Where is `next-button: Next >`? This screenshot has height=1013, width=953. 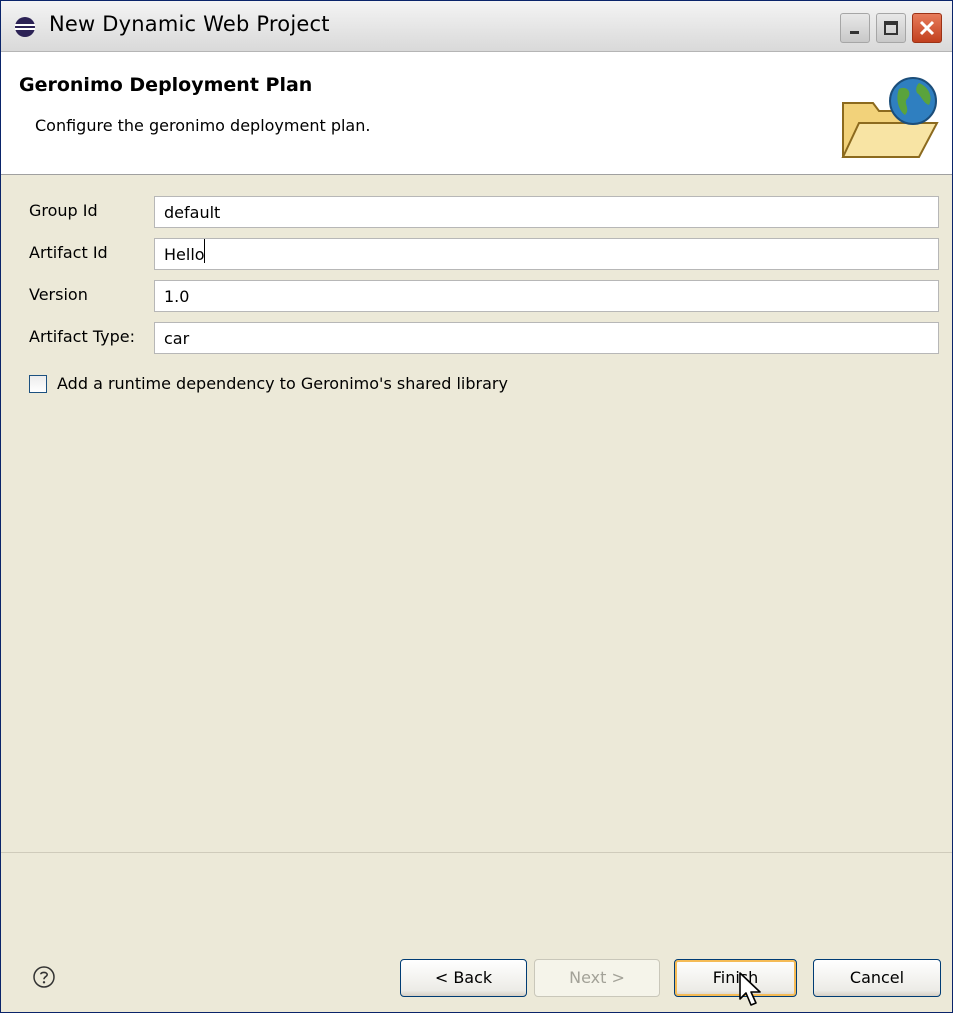 next-button: Next > is located at coordinates (597, 978).